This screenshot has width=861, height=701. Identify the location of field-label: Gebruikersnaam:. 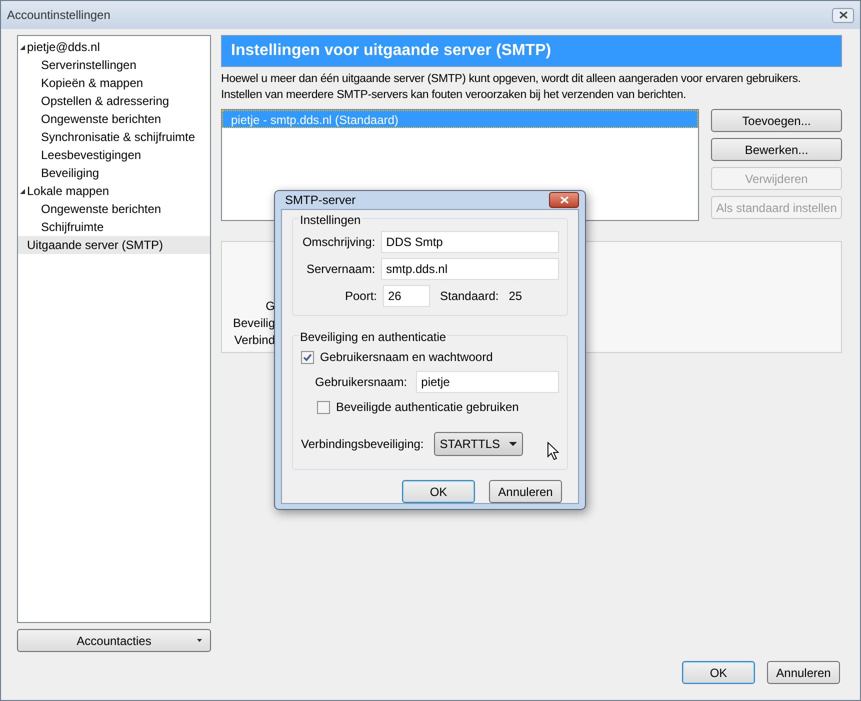
(361, 382).